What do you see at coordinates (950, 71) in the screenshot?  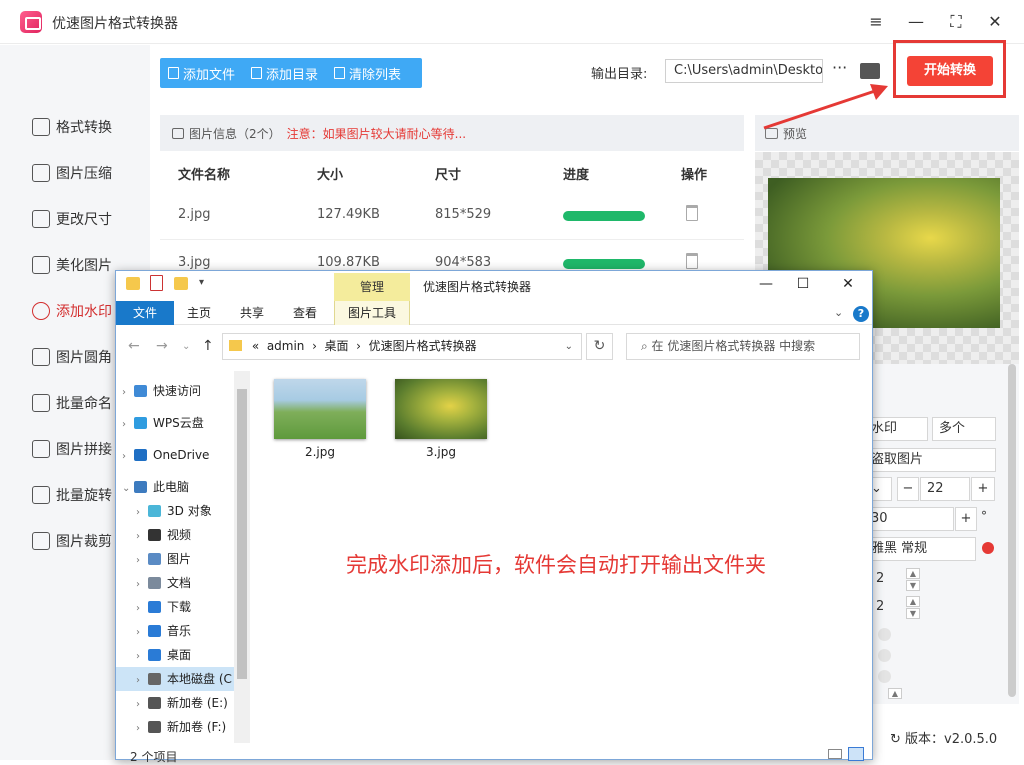 I see `start-convert-button: 开始转换` at bounding box center [950, 71].